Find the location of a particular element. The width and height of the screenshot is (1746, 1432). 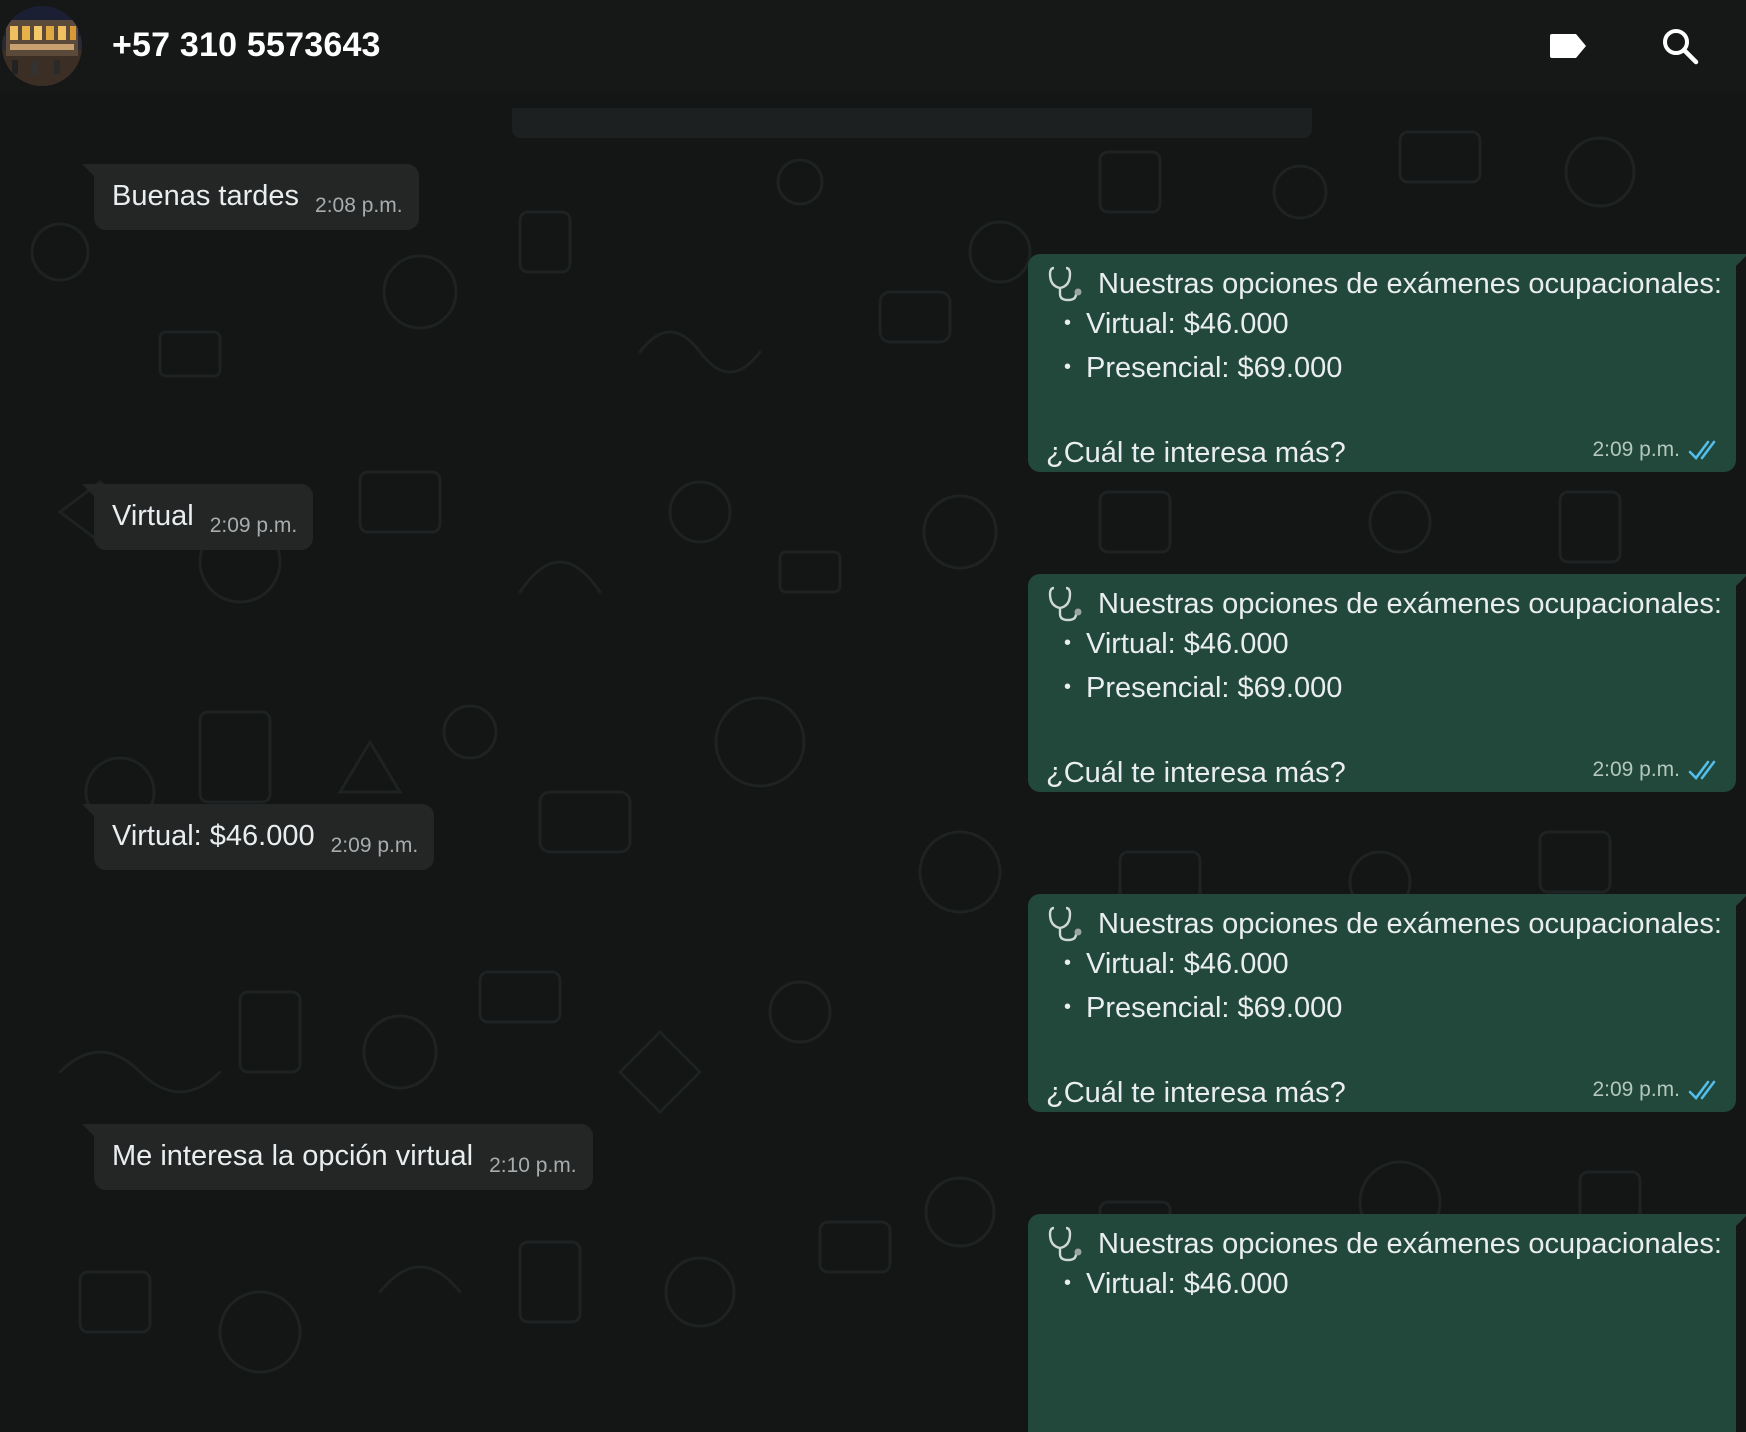

contact-name: +57 310 5573643 is located at coordinates (246, 45).